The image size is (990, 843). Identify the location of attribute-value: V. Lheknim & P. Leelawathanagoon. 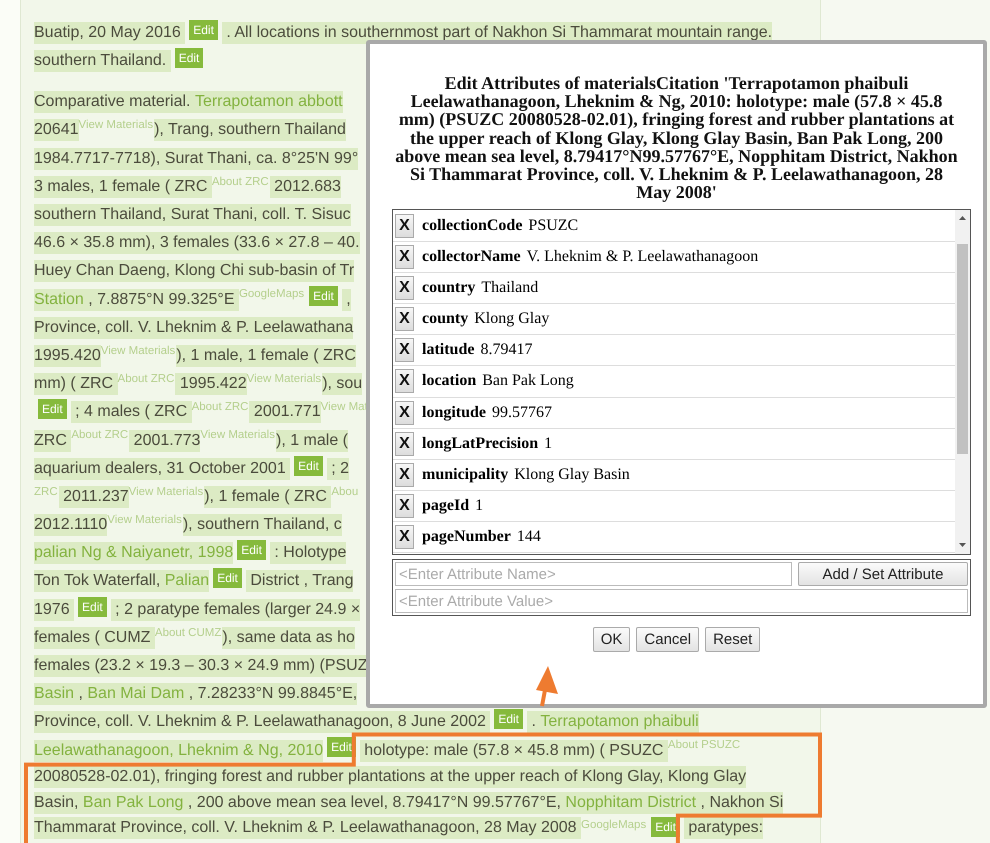
(642, 257).